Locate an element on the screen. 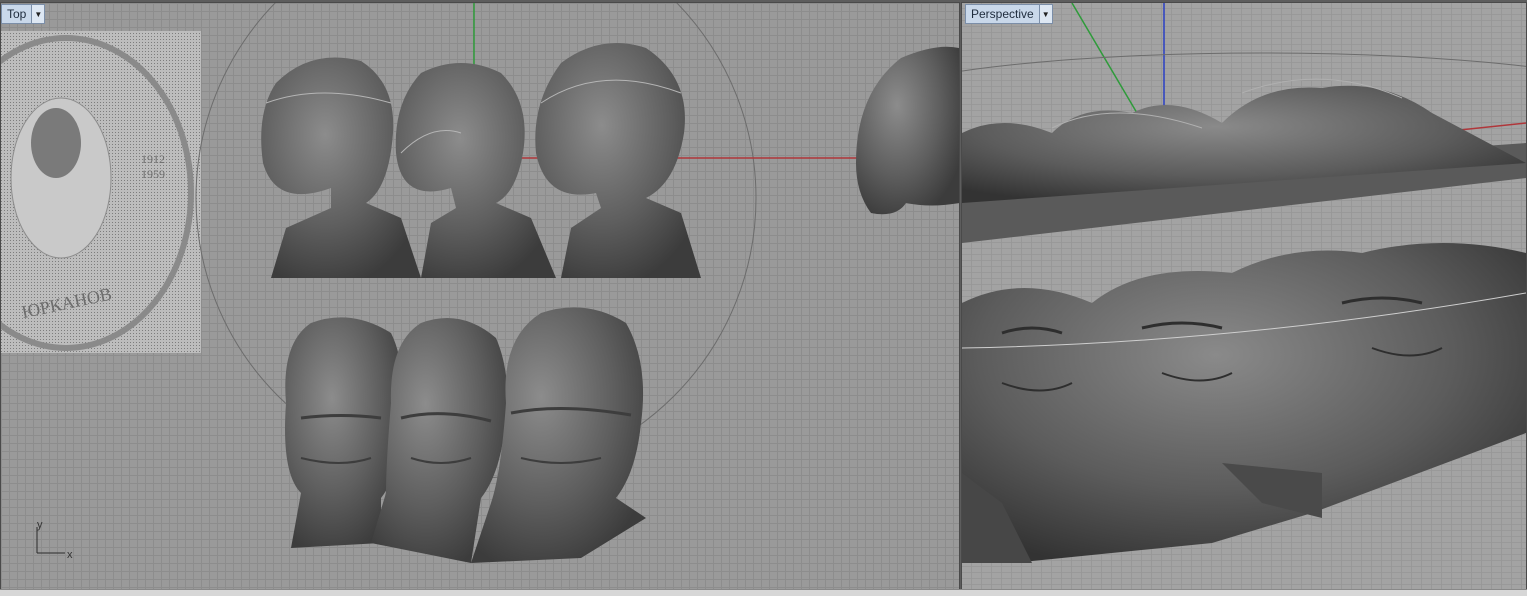 The height and width of the screenshot is (596, 1527). perspective-viewport-tab: Perspective ▼ is located at coordinates (1009, 14).